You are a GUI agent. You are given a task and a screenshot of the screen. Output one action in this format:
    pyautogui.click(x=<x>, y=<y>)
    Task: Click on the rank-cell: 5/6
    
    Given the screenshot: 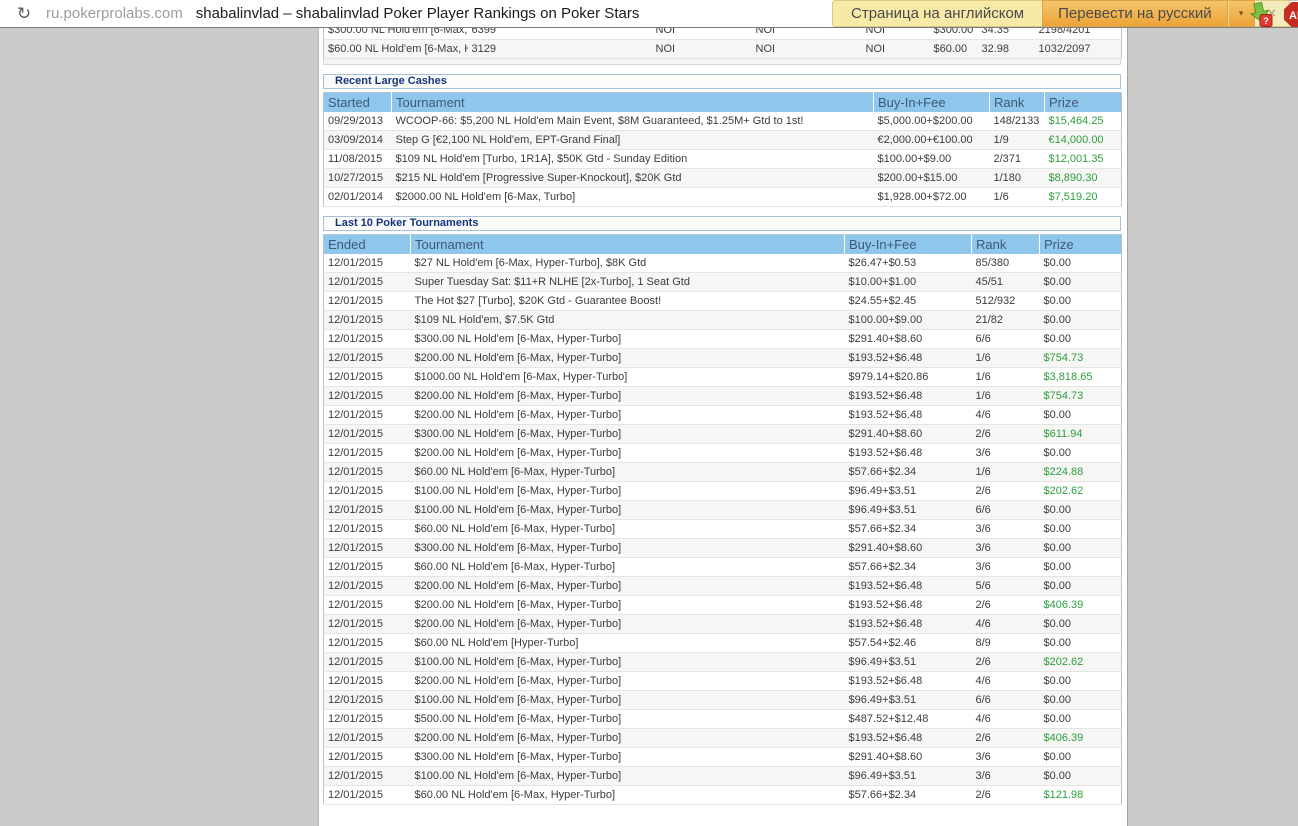 What is the action you would take?
    pyautogui.click(x=1005, y=586)
    